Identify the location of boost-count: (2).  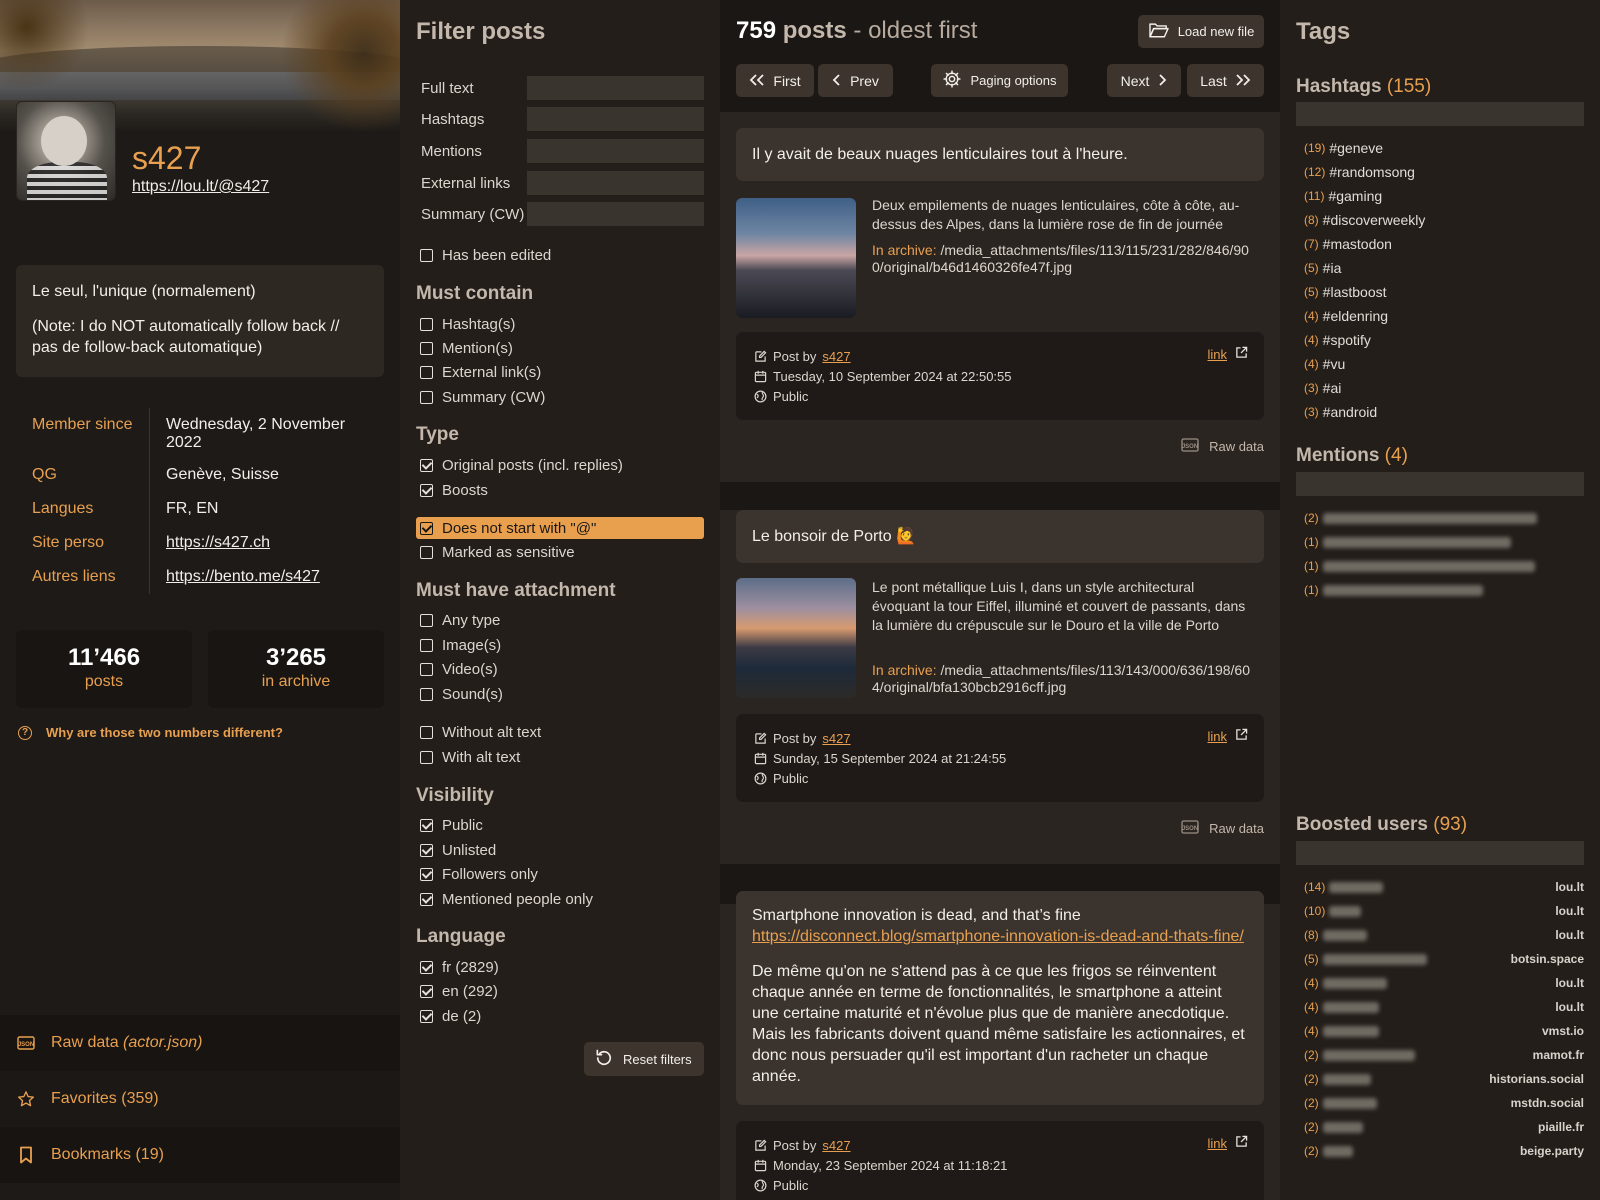
(1311, 1127).